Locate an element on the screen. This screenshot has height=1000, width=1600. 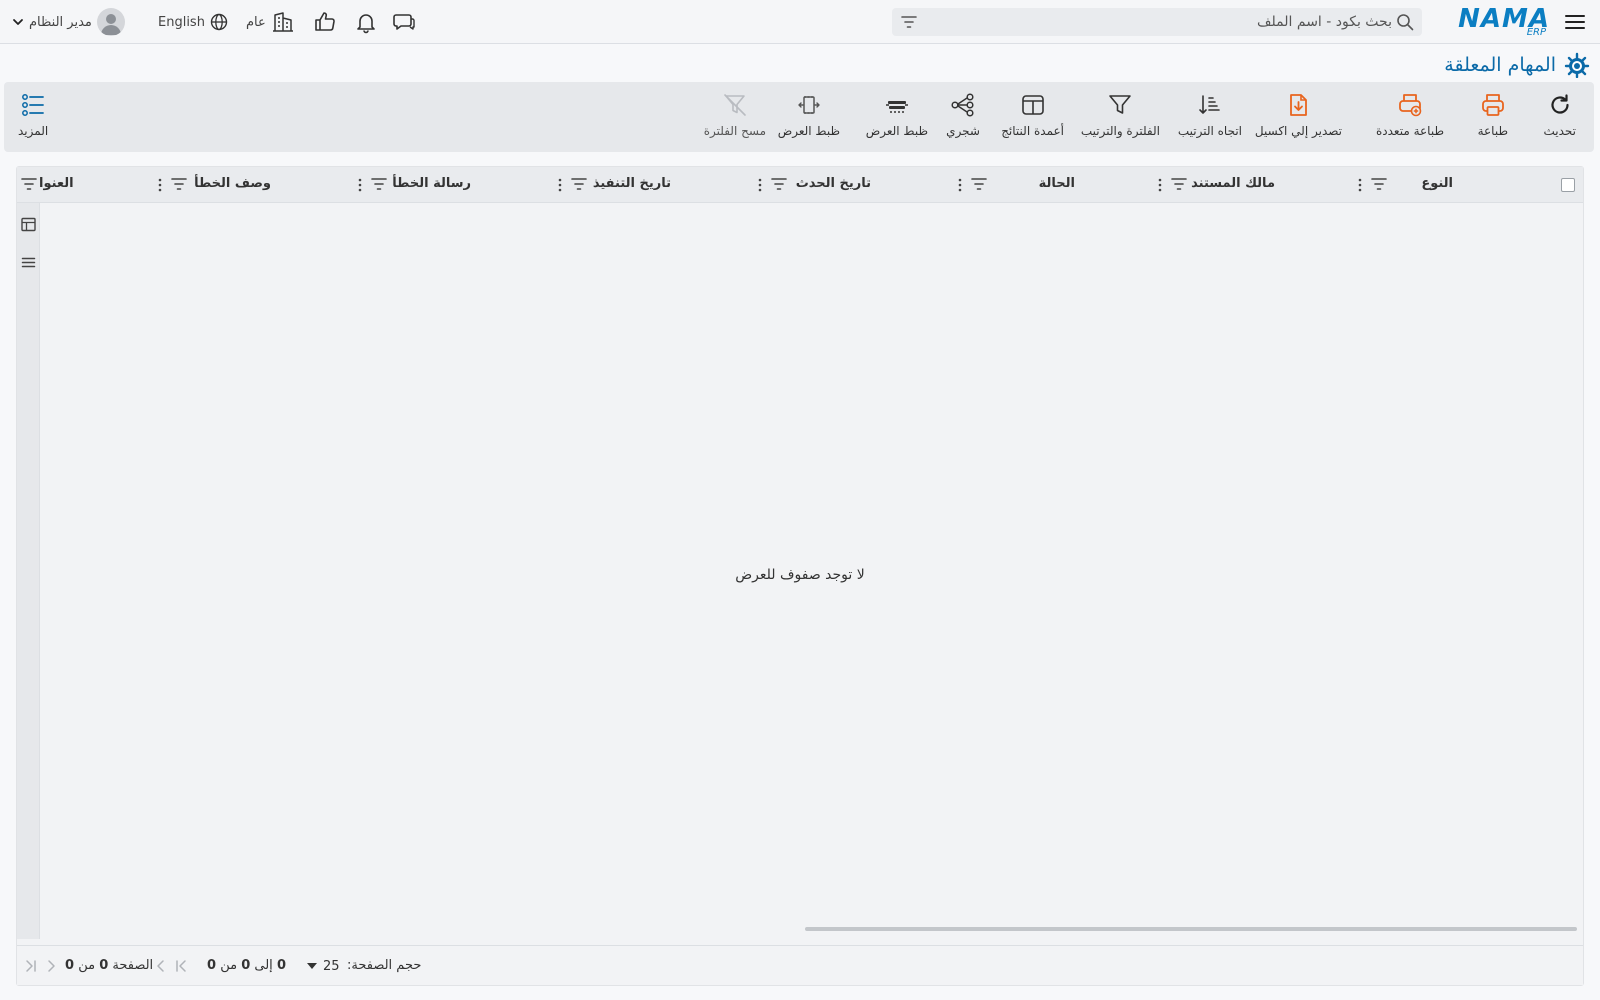
range-to-label: إلى is located at coordinates (263, 965).